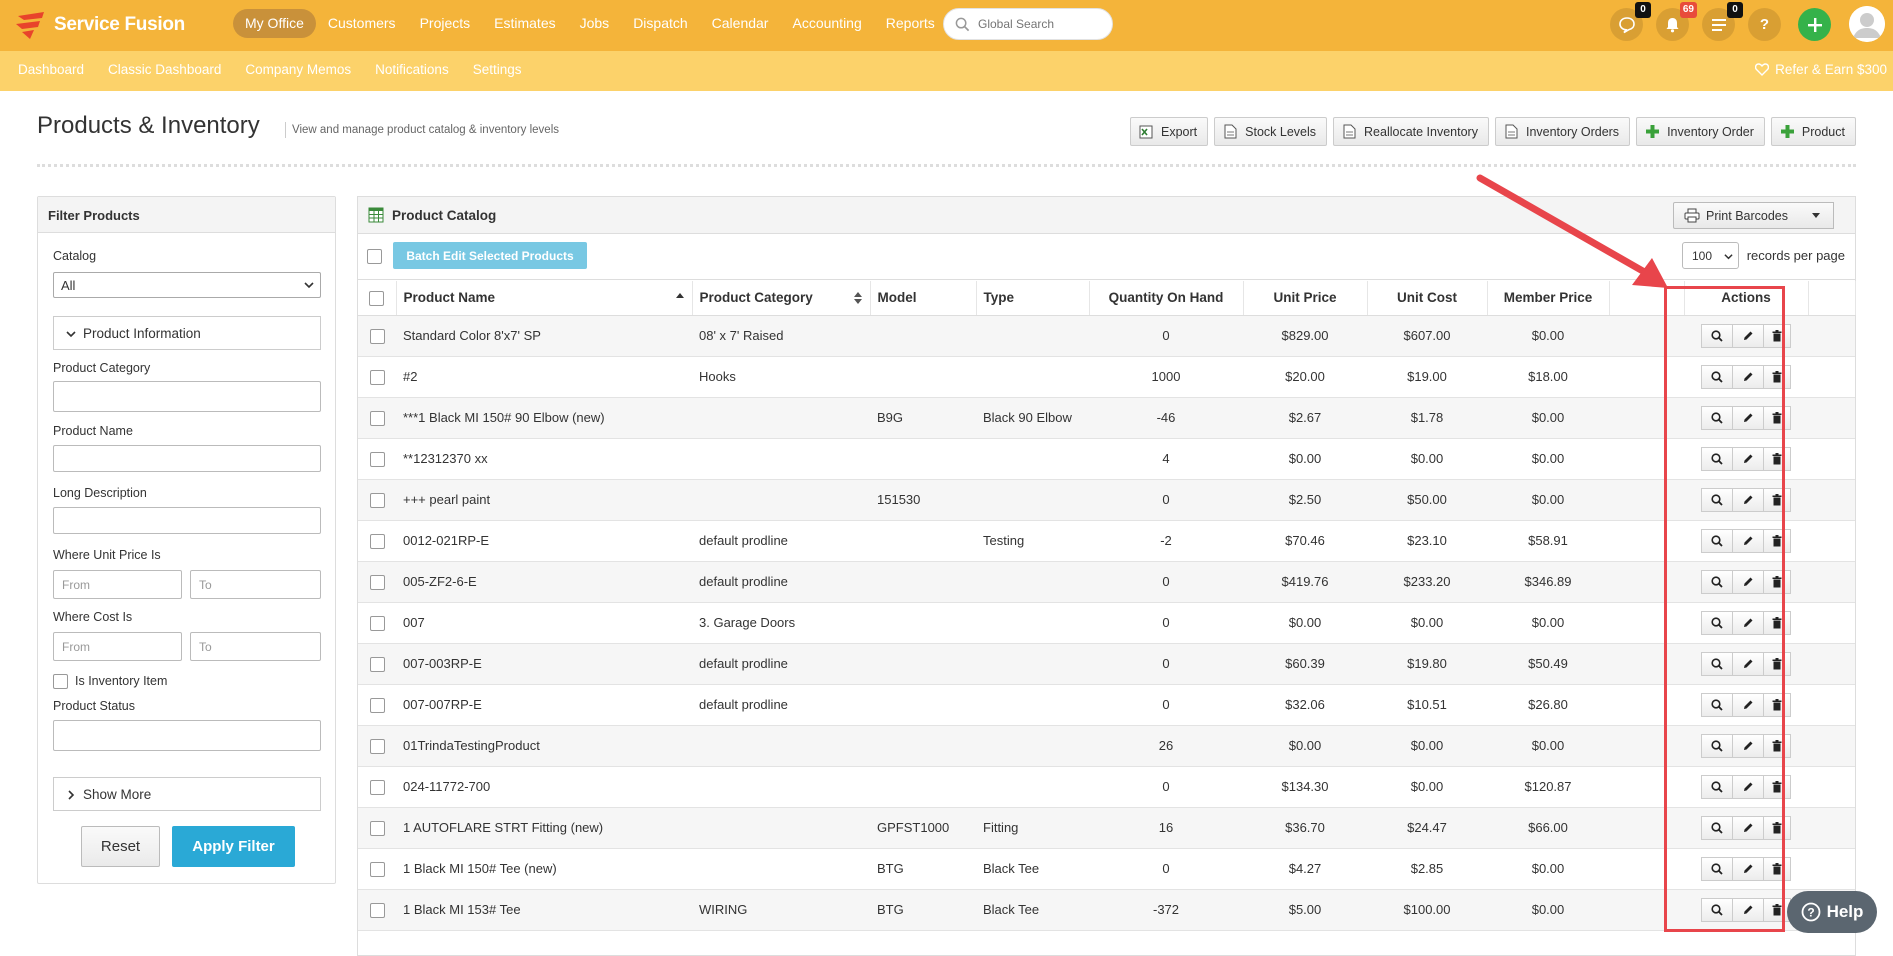 This screenshot has width=1893, height=956. I want to click on cell-quantity-on-hand: -46, so click(1166, 418).